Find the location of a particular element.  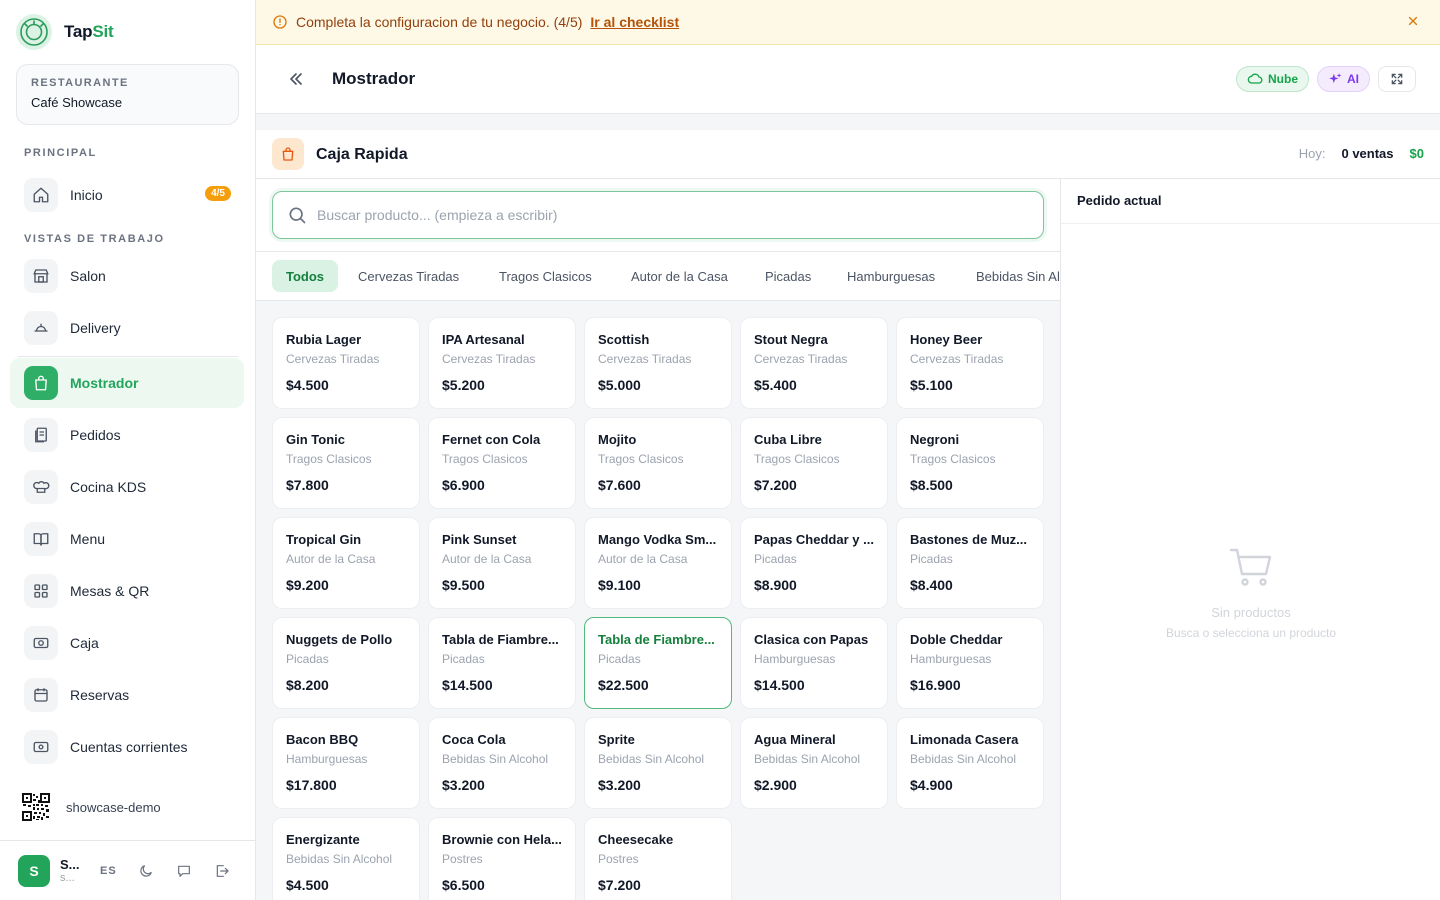

message-icon is located at coordinates (184, 871).